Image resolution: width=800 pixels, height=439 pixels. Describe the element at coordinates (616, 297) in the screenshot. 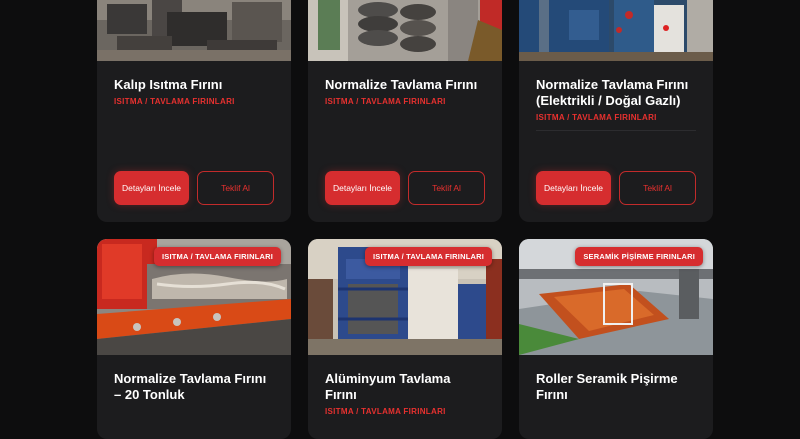

I see `product-image: SERAMİK PİŞİRME FIRINLARI` at that location.